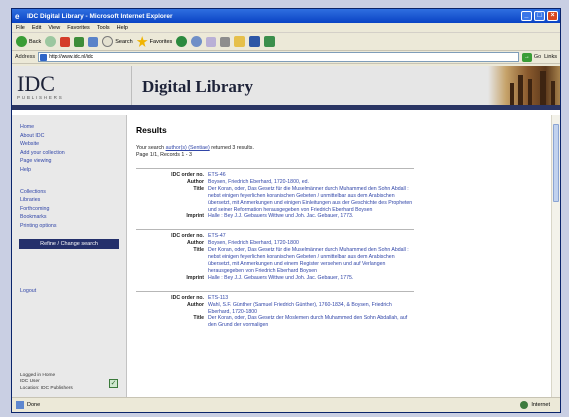 Image resolution: width=569 pixels, height=417 pixels. I want to click on sidebar-item-website: Website, so click(69, 144).